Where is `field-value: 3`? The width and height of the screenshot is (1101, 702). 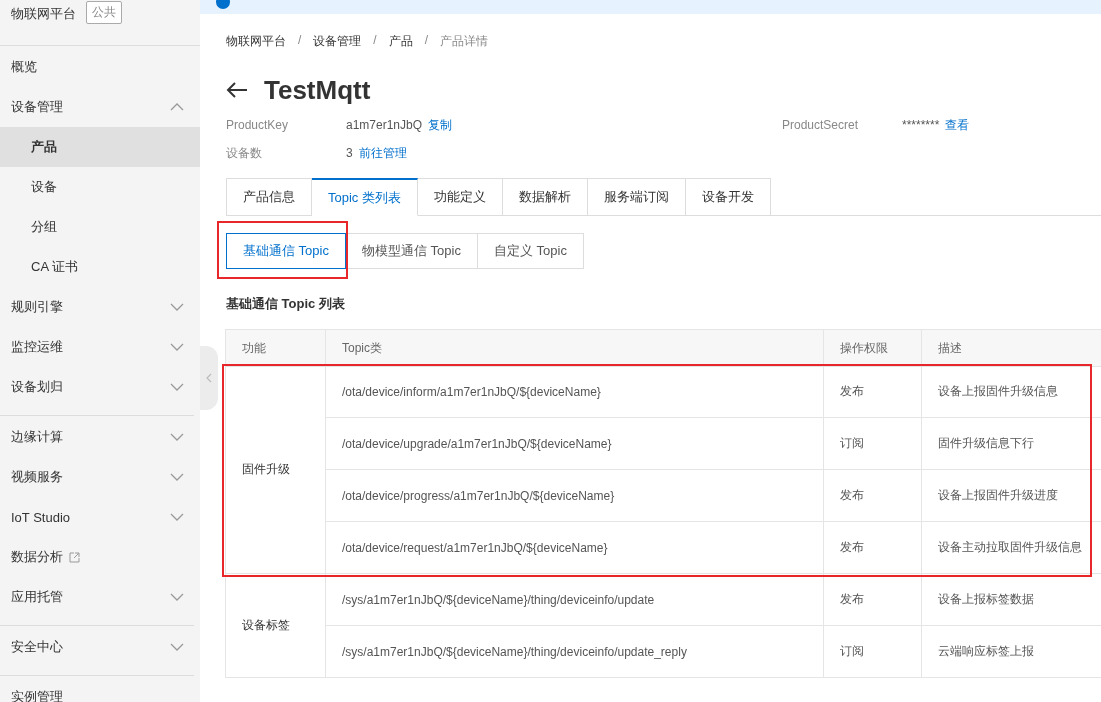
field-value: 3 is located at coordinates (349, 153).